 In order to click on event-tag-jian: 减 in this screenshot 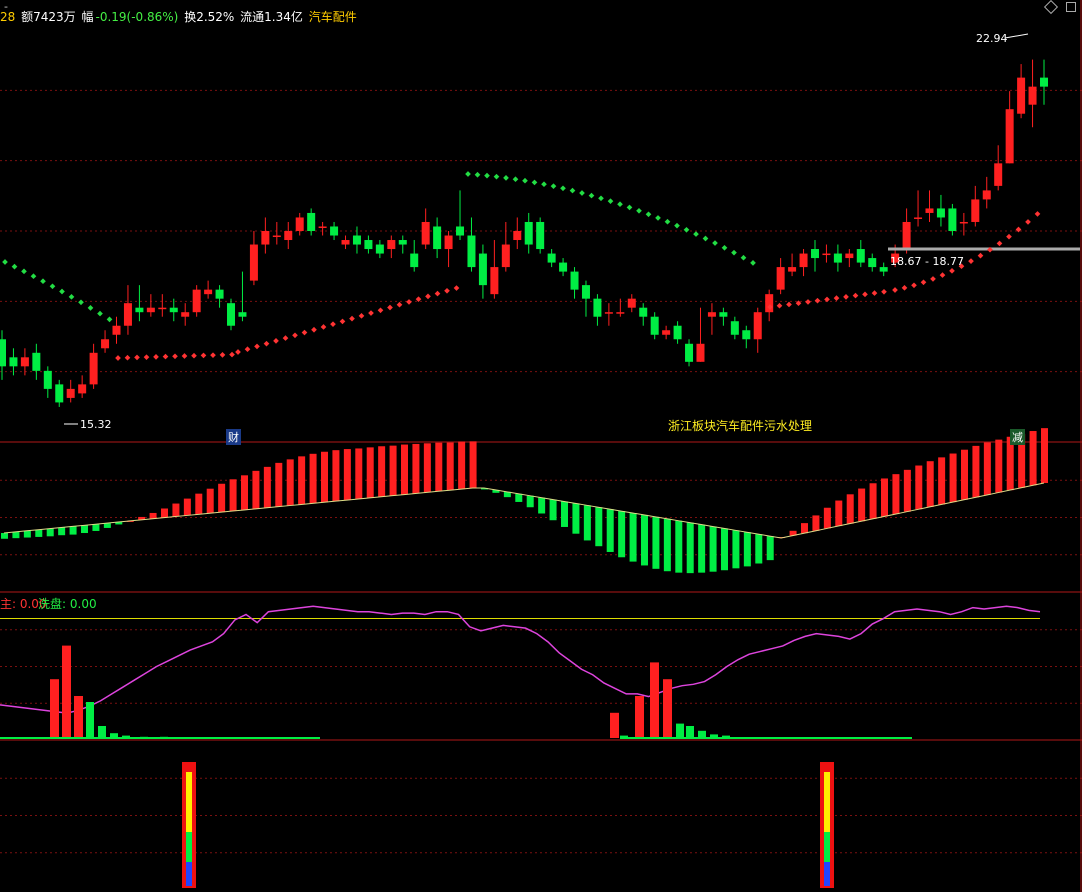, I will do `click(1017, 437)`.